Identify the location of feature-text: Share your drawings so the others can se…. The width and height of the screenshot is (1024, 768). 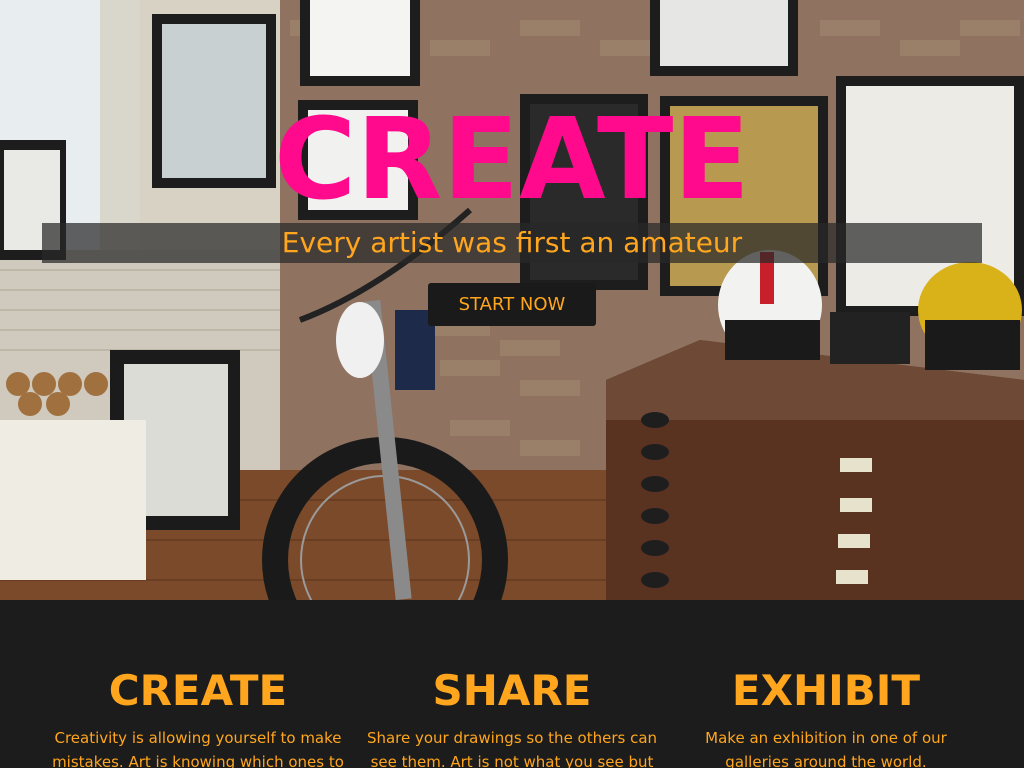
(512, 748).